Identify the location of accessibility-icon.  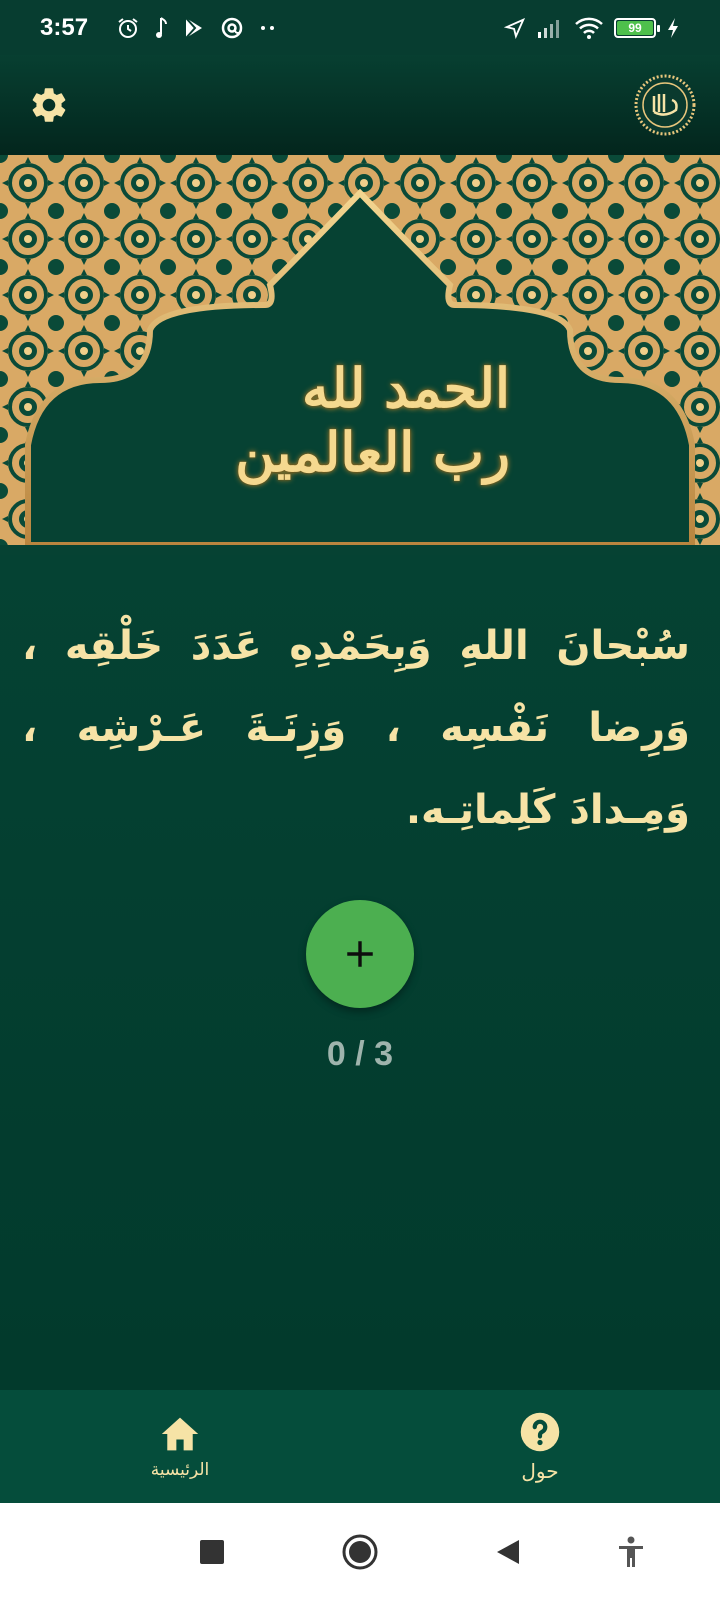
(631, 1551).